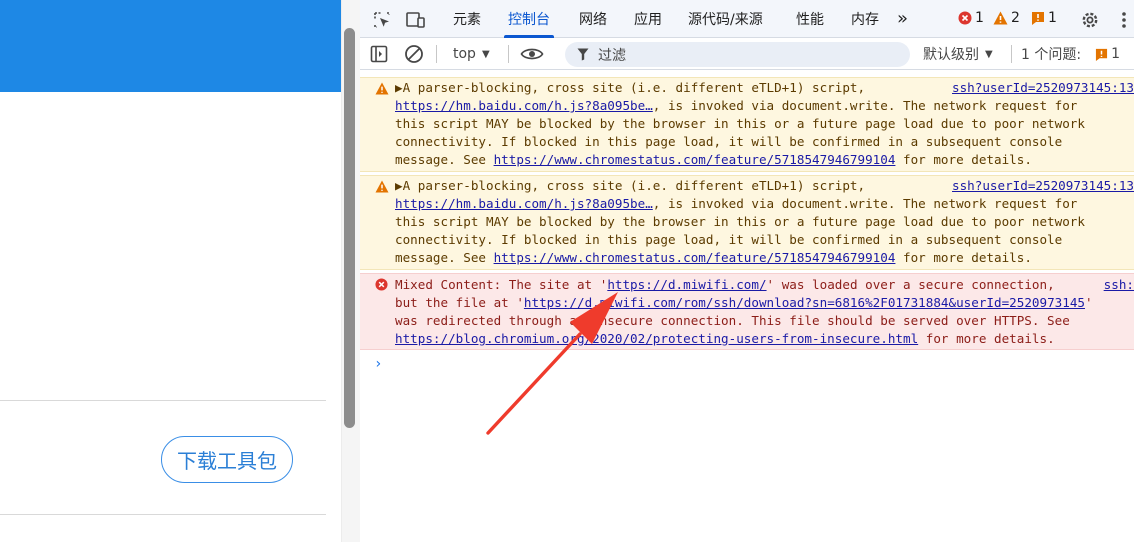 This screenshot has height=542, width=1134. Describe the element at coordinates (612, 55) in the screenshot. I see `filter-placeholder: 过滤` at that location.